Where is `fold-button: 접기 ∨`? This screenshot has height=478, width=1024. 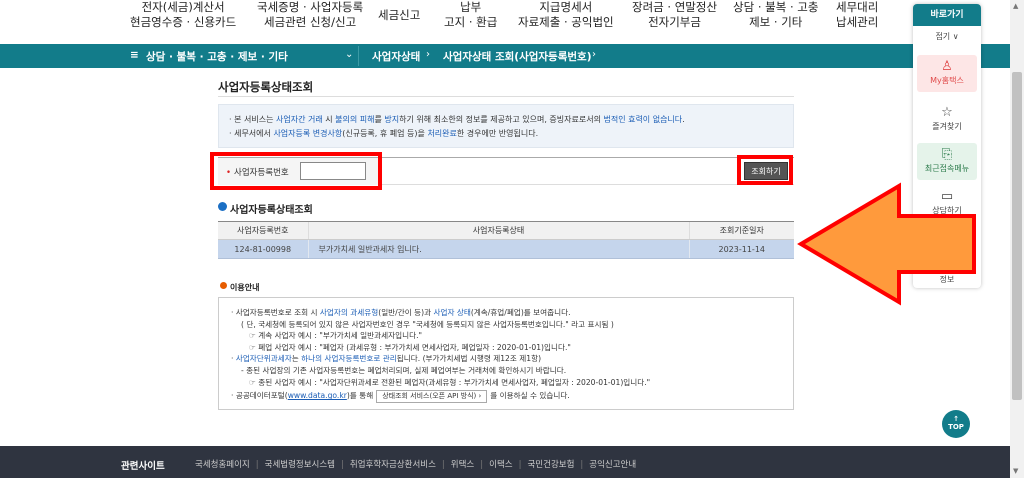 fold-button: 접기 ∨ is located at coordinates (947, 36).